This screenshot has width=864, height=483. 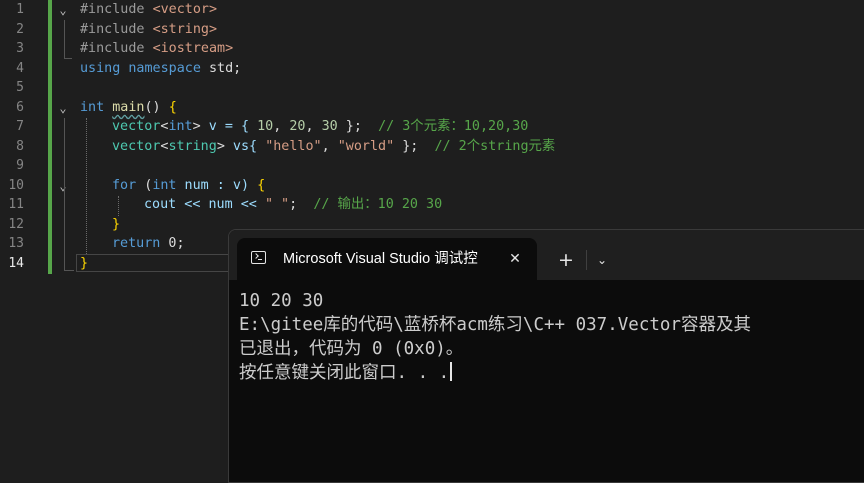 What do you see at coordinates (351, 349) in the screenshot?
I see `output-line: 已退出，代码为 0 (0x0)。` at bounding box center [351, 349].